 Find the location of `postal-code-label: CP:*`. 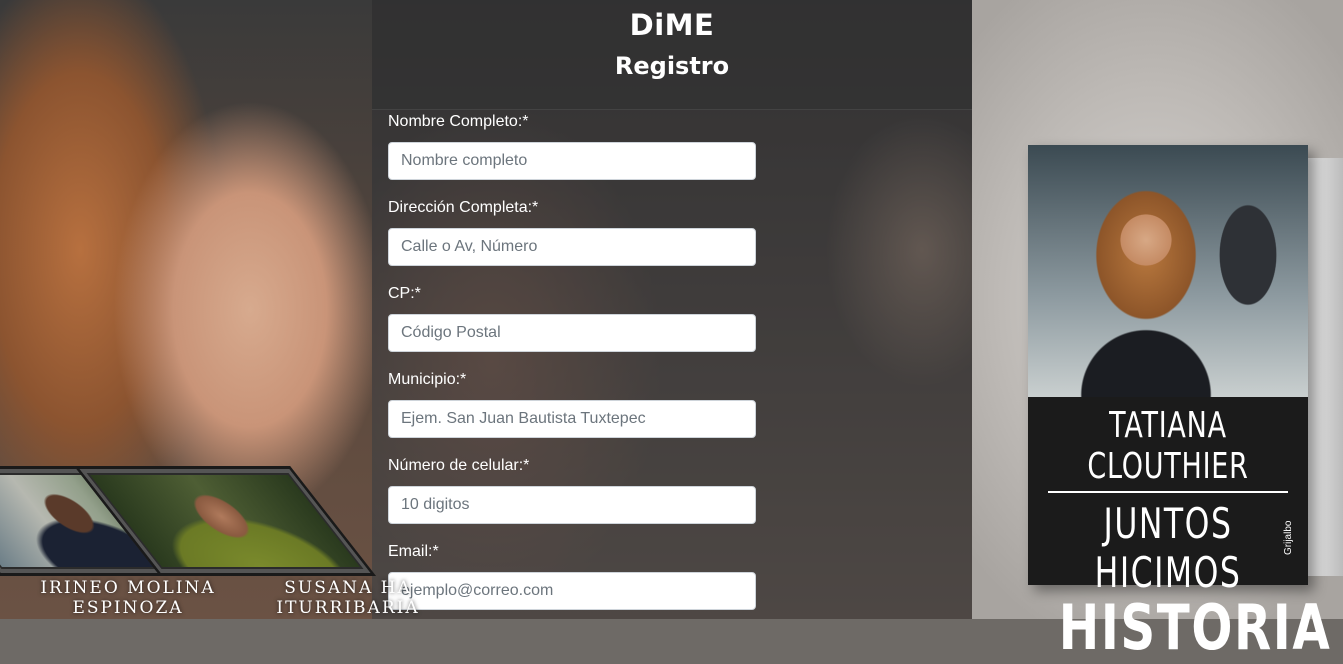

postal-code-label: CP:* is located at coordinates (404, 293).